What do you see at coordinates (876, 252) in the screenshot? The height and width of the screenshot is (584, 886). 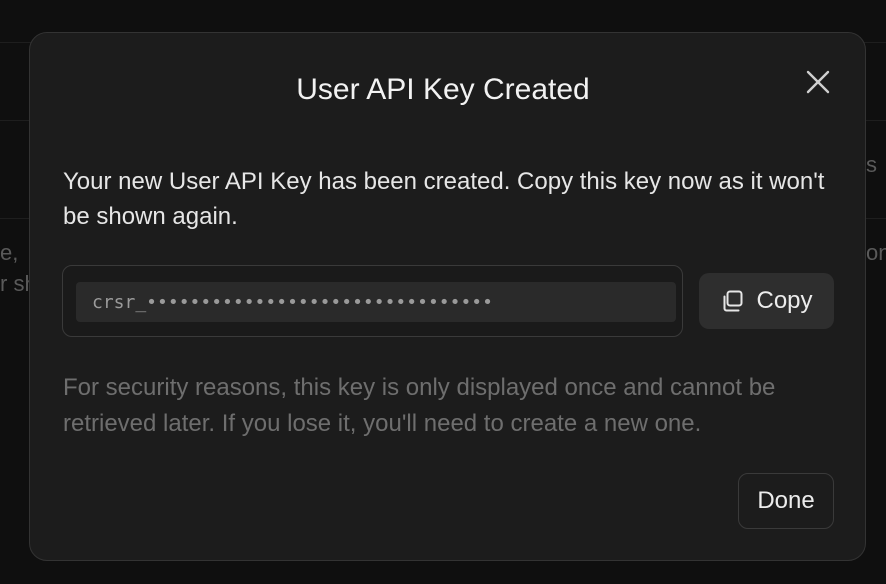 I see `background-text-fragment: on` at bounding box center [876, 252].